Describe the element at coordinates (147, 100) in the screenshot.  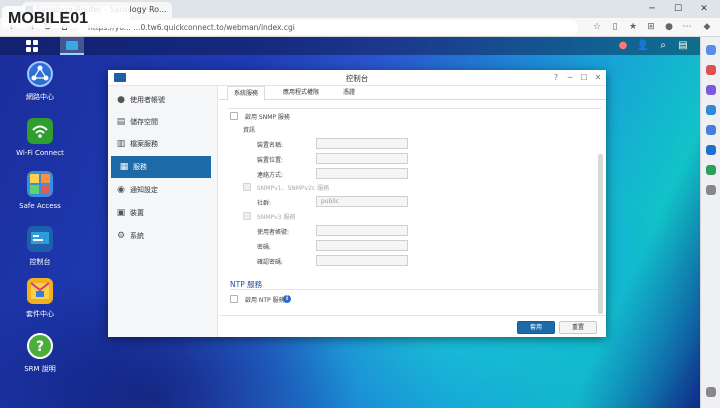
I see `sidebar-item-label: 使用者帳號` at that location.